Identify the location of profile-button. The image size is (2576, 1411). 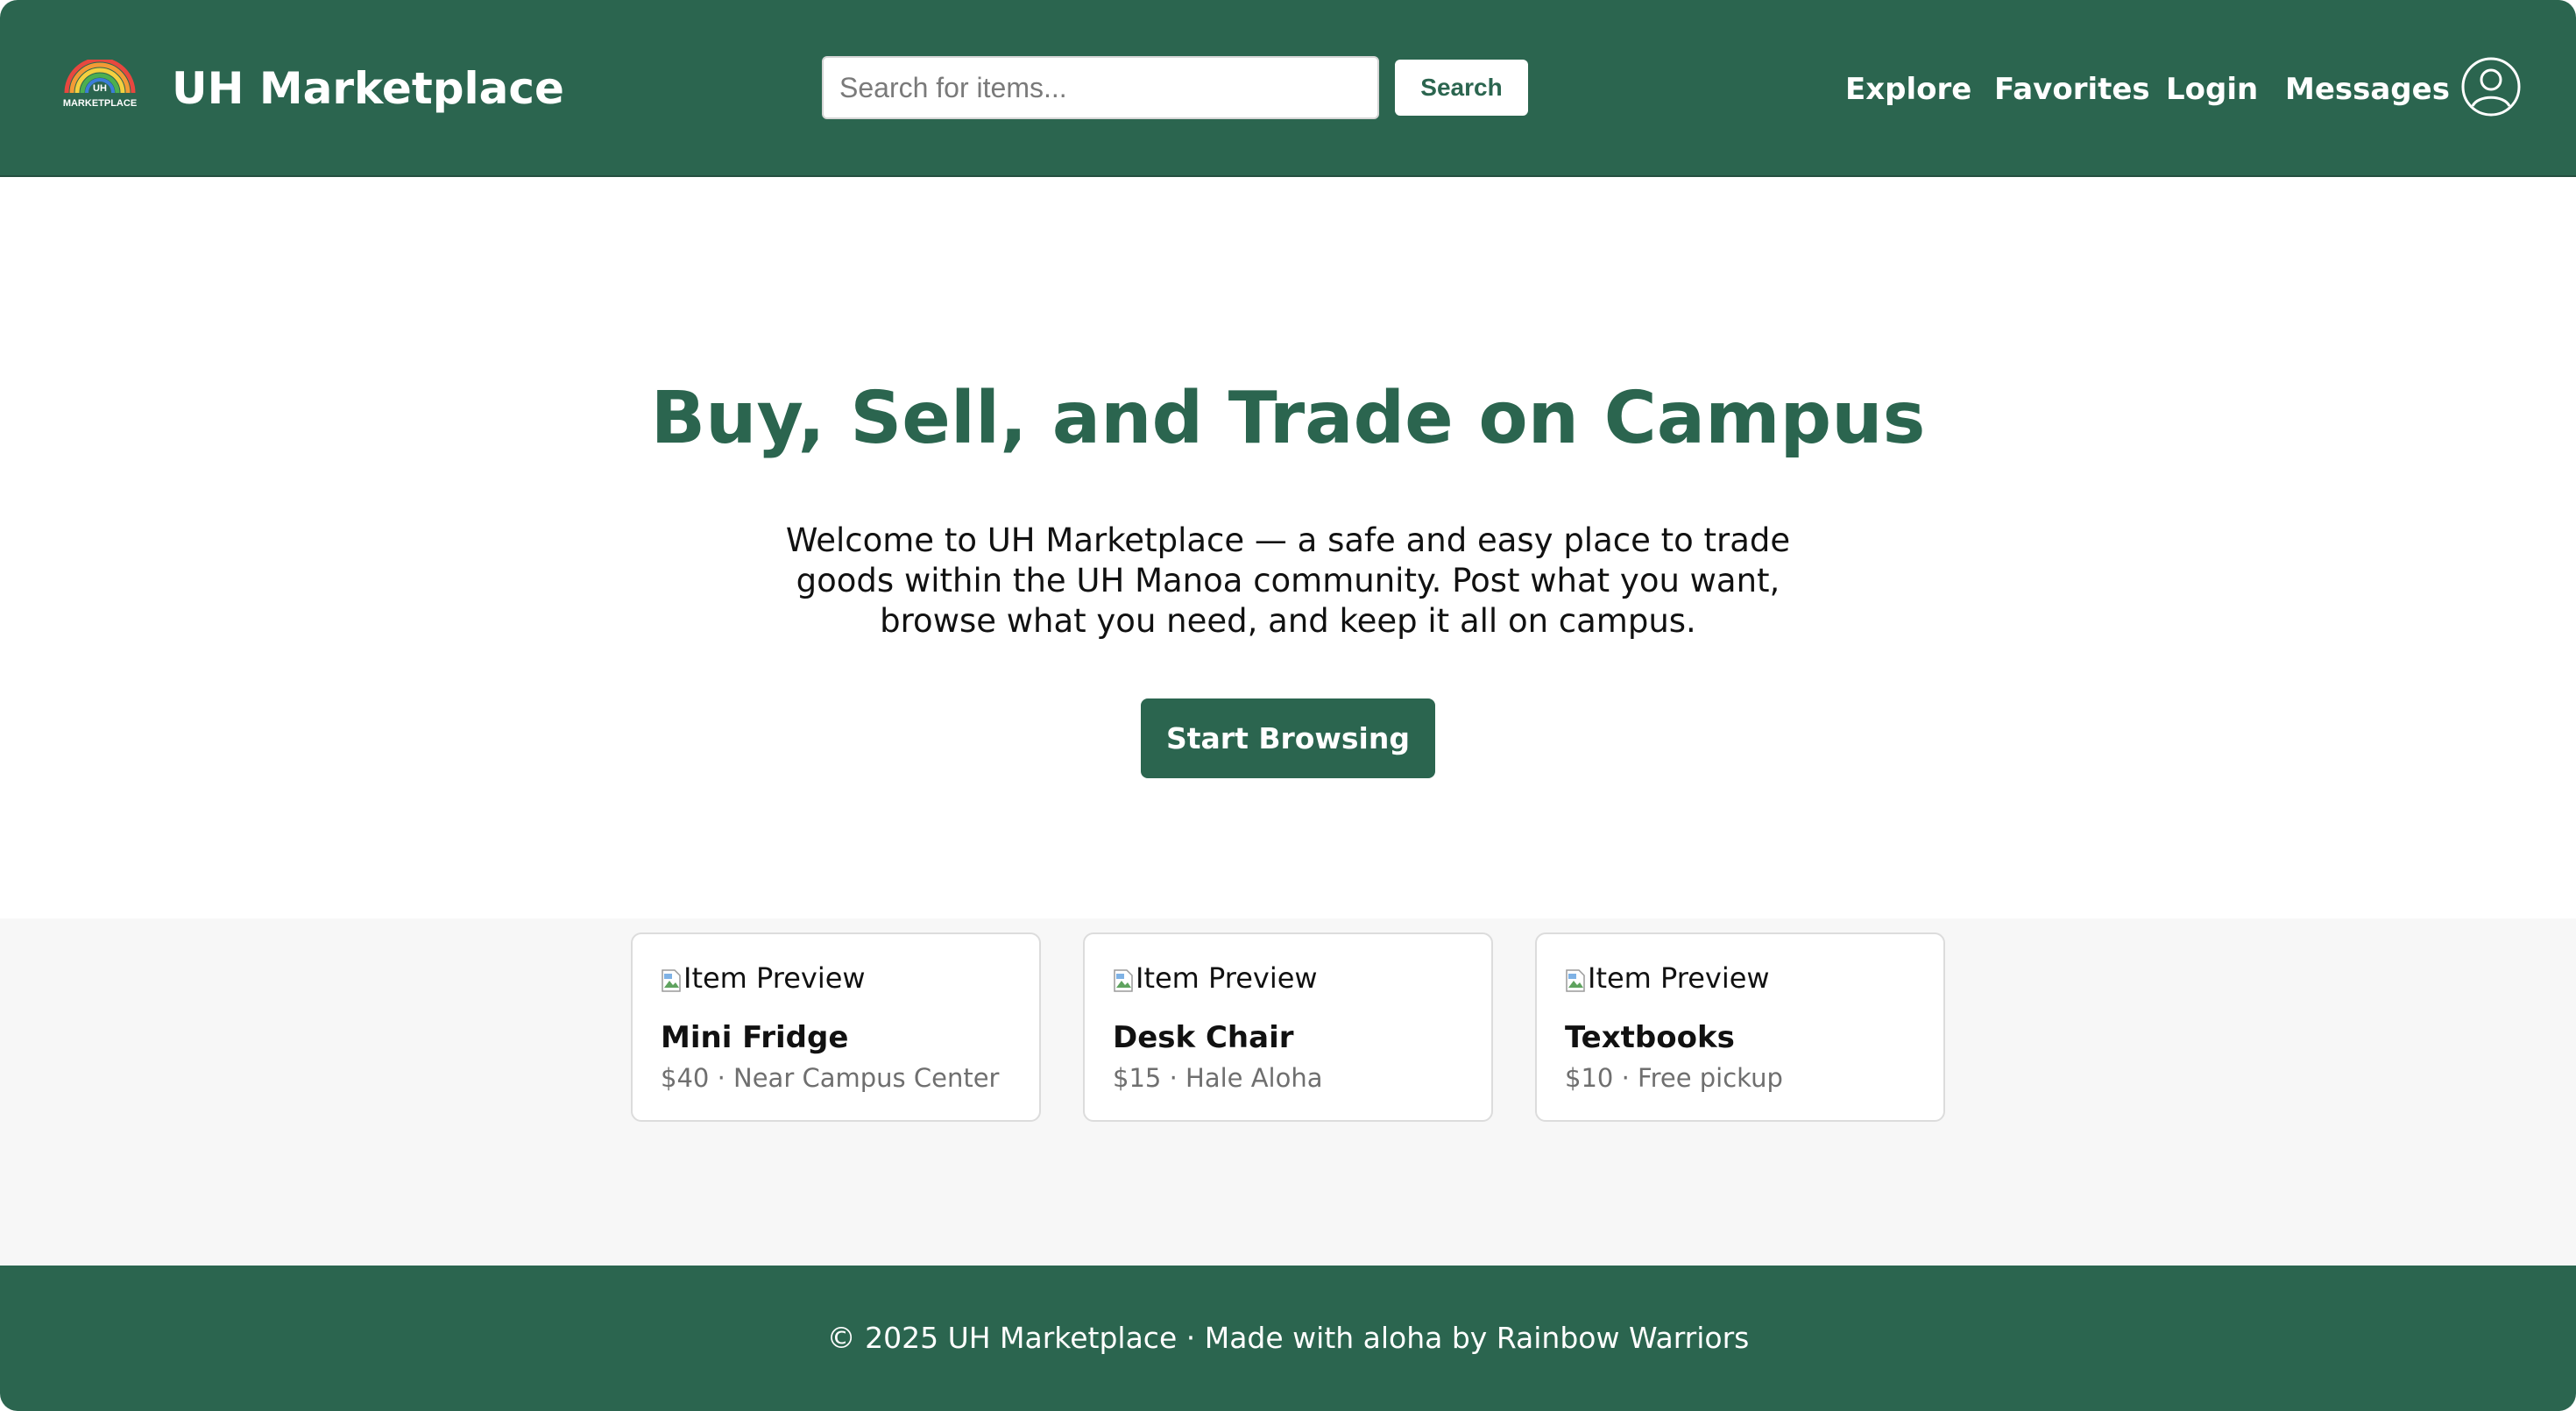
(2491, 86).